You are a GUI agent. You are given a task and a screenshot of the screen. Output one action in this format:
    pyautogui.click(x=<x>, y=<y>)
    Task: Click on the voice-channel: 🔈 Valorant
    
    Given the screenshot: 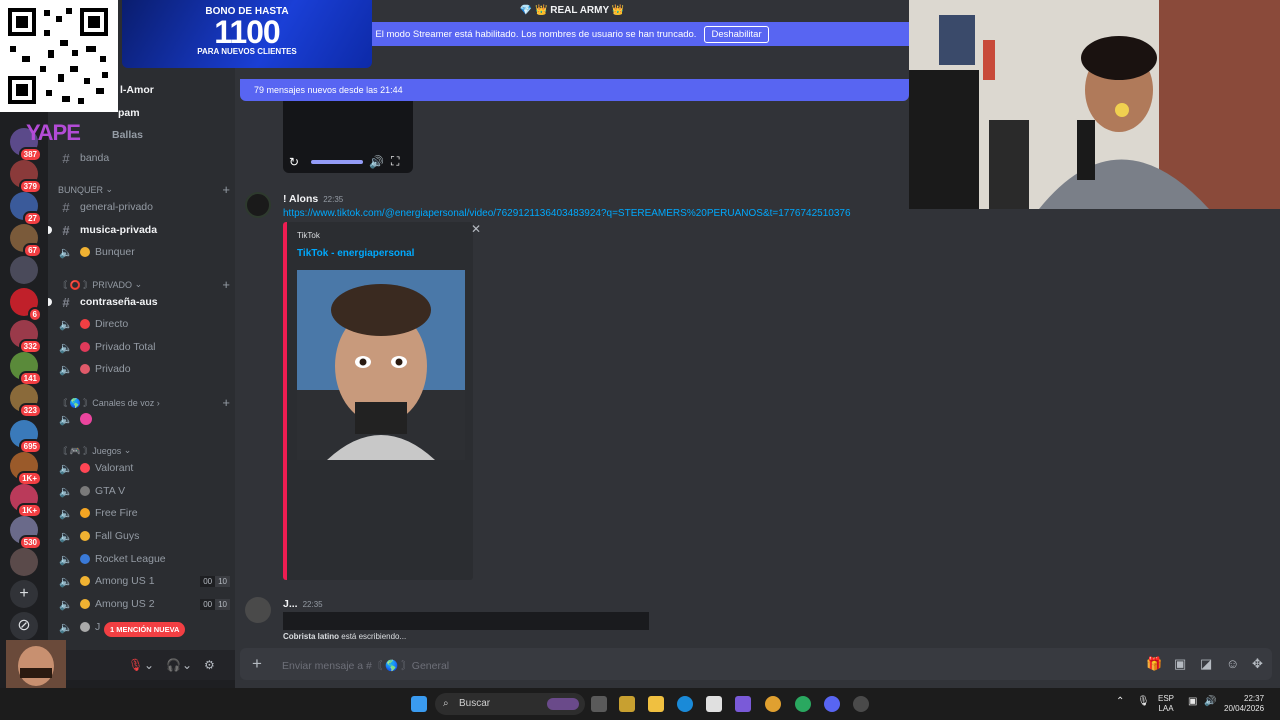 What is the action you would take?
    pyautogui.click(x=144, y=468)
    